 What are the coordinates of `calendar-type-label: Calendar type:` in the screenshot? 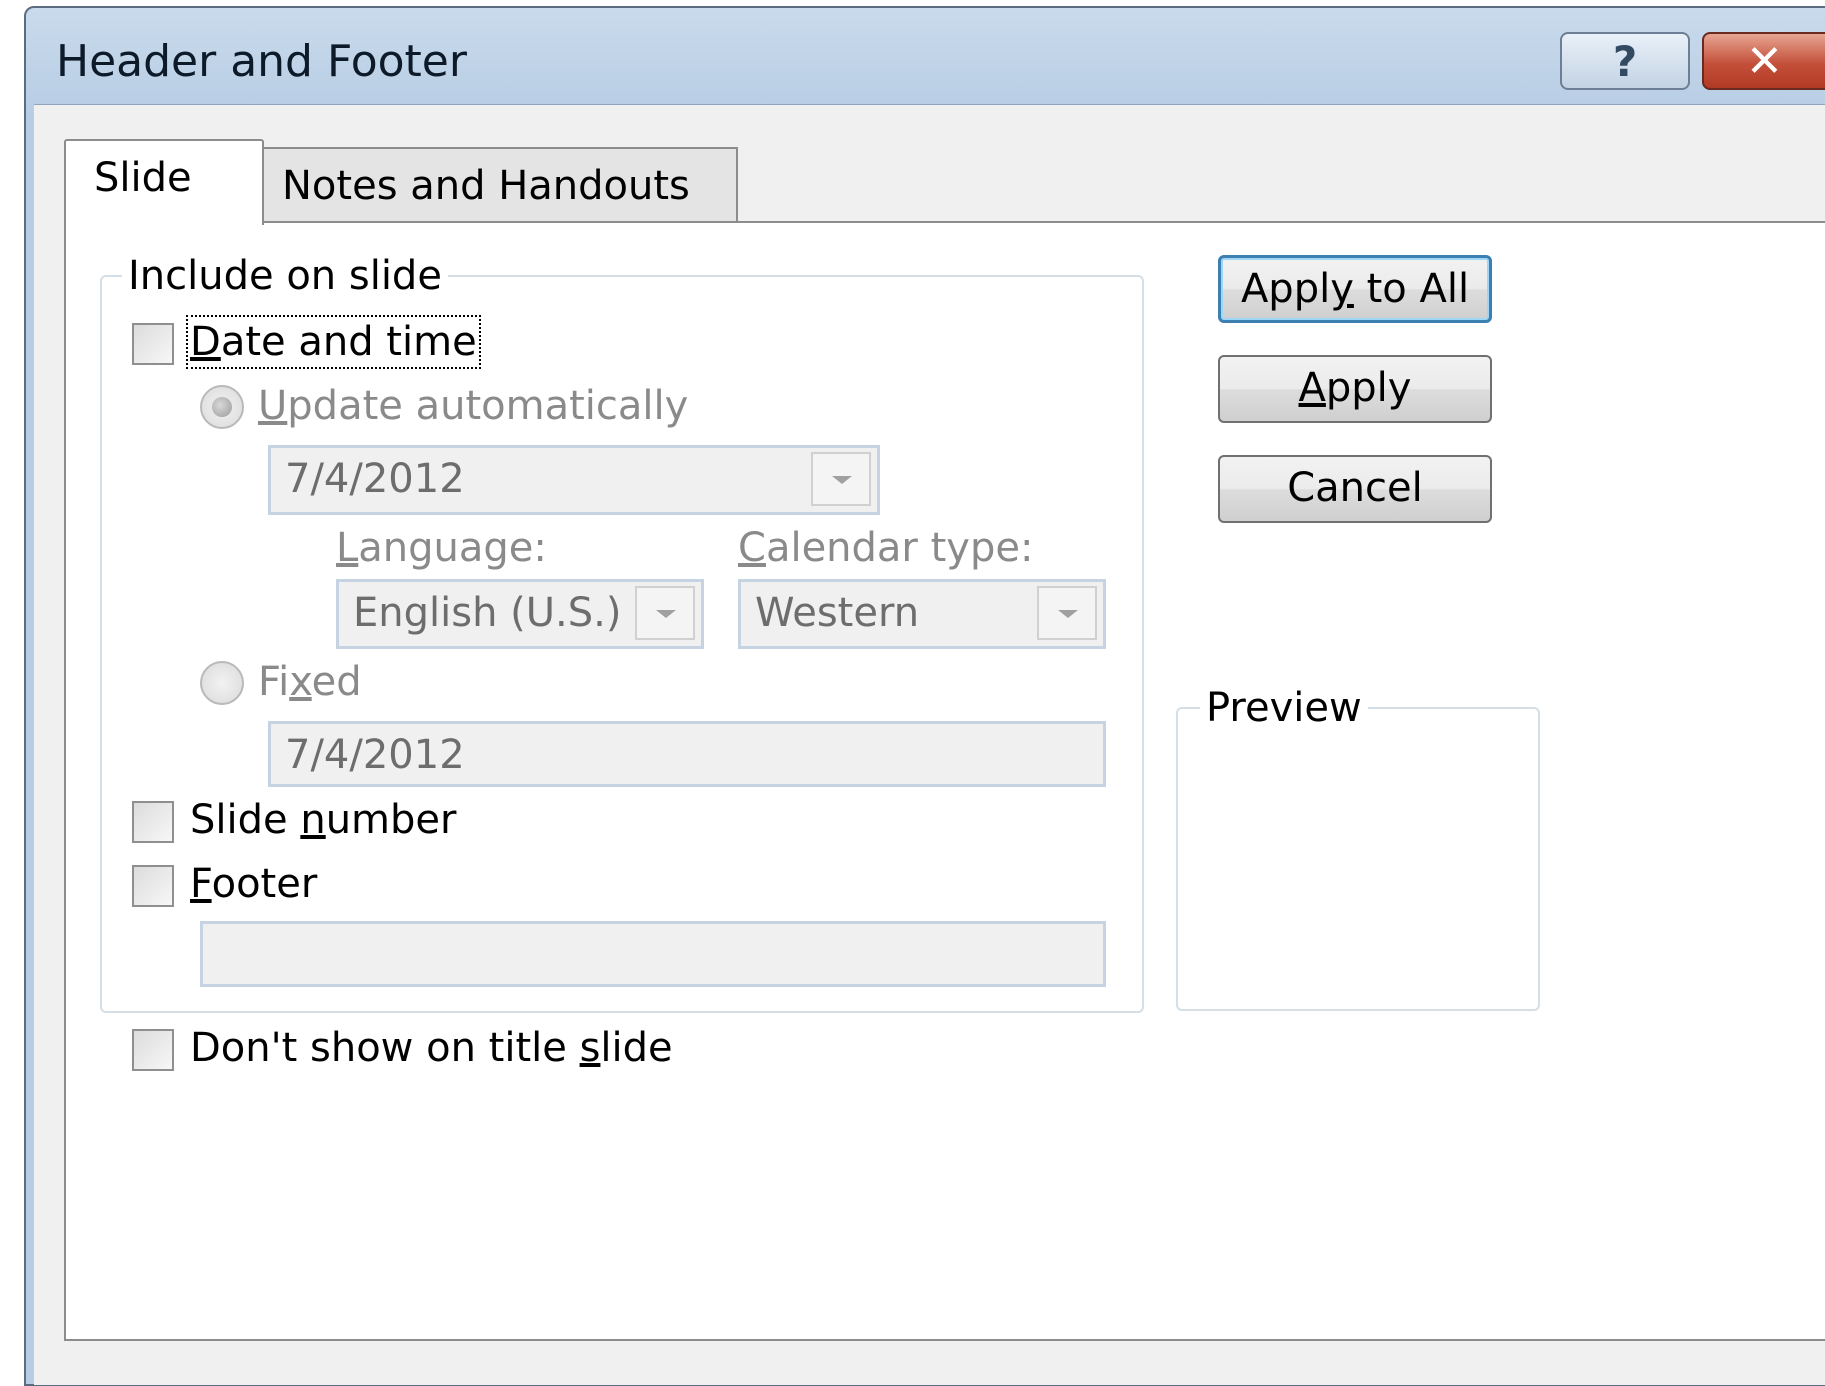 It's located at (885, 548).